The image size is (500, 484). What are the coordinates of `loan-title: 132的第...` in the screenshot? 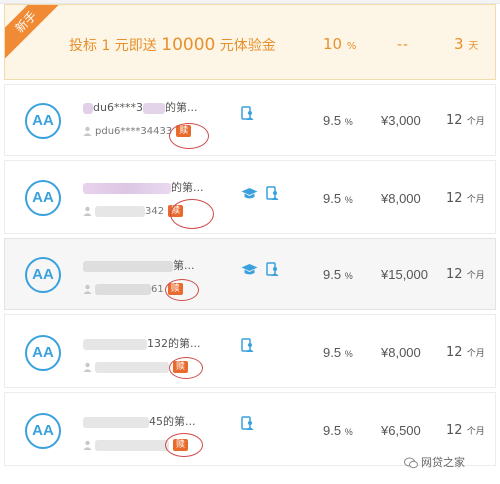 It's located at (142, 343).